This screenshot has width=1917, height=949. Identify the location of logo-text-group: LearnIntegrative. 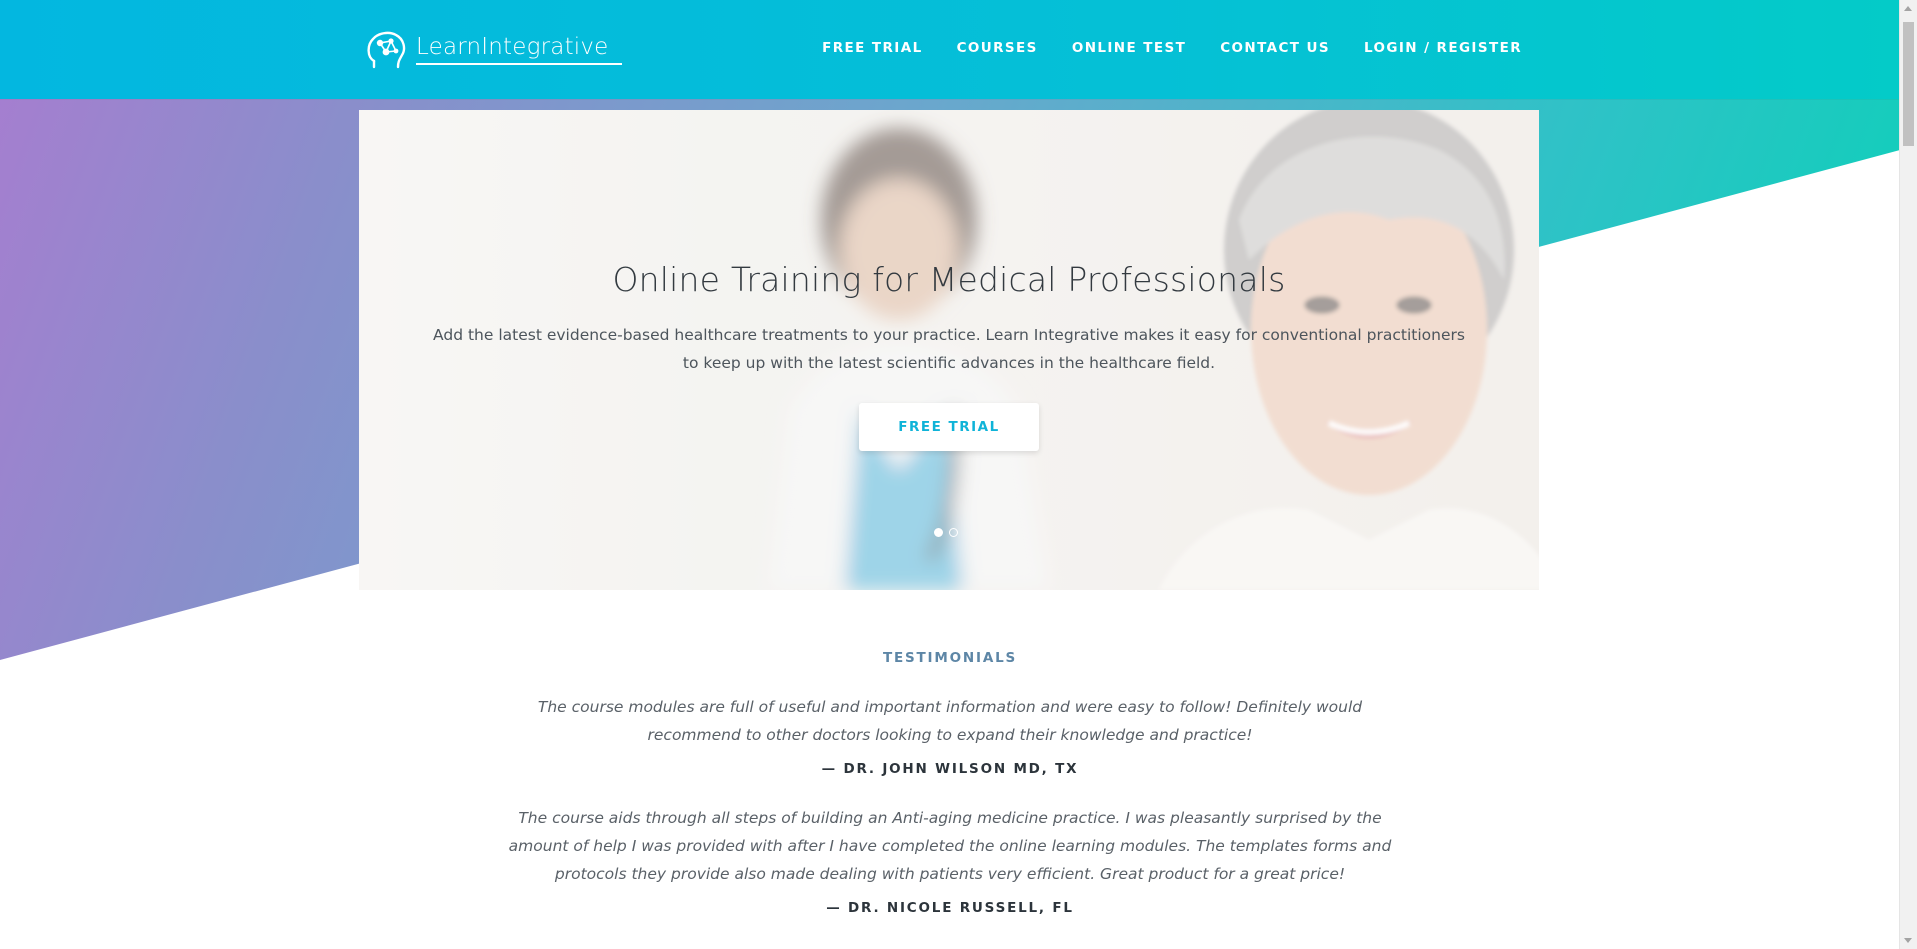
(519, 49).